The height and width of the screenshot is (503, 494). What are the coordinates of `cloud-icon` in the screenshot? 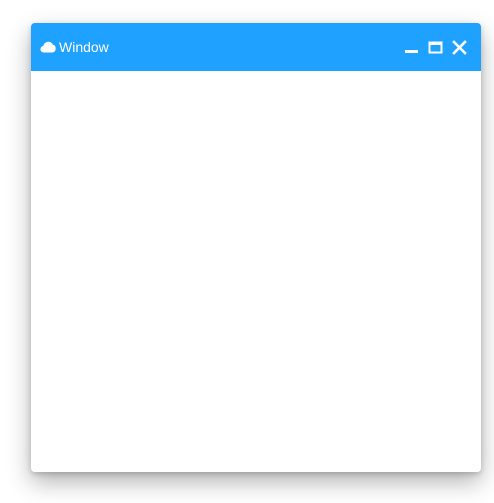 It's located at (48, 47).